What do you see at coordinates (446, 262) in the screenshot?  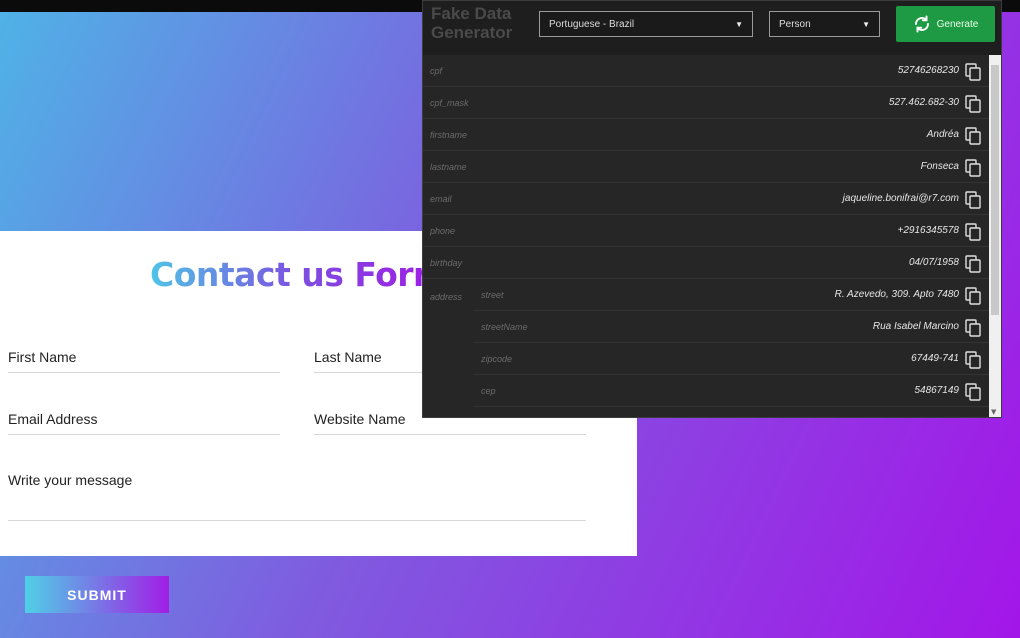 I see `row-key: birthday` at bounding box center [446, 262].